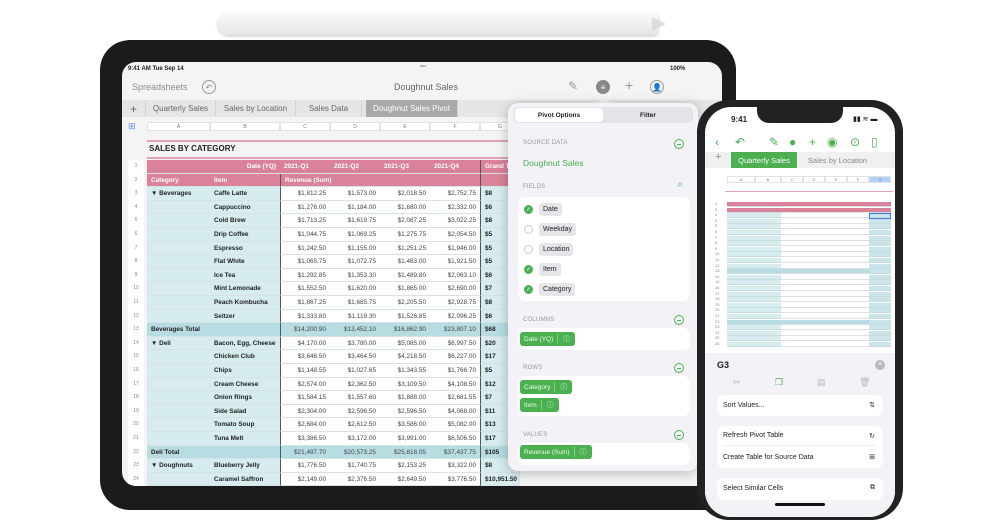 The width and height of the screenshot is (1000, 526). What do you see at coordinates (405, 194) in the screenshot?
I see `value-cell: $2,018.50` at bounding box center [405, 194].